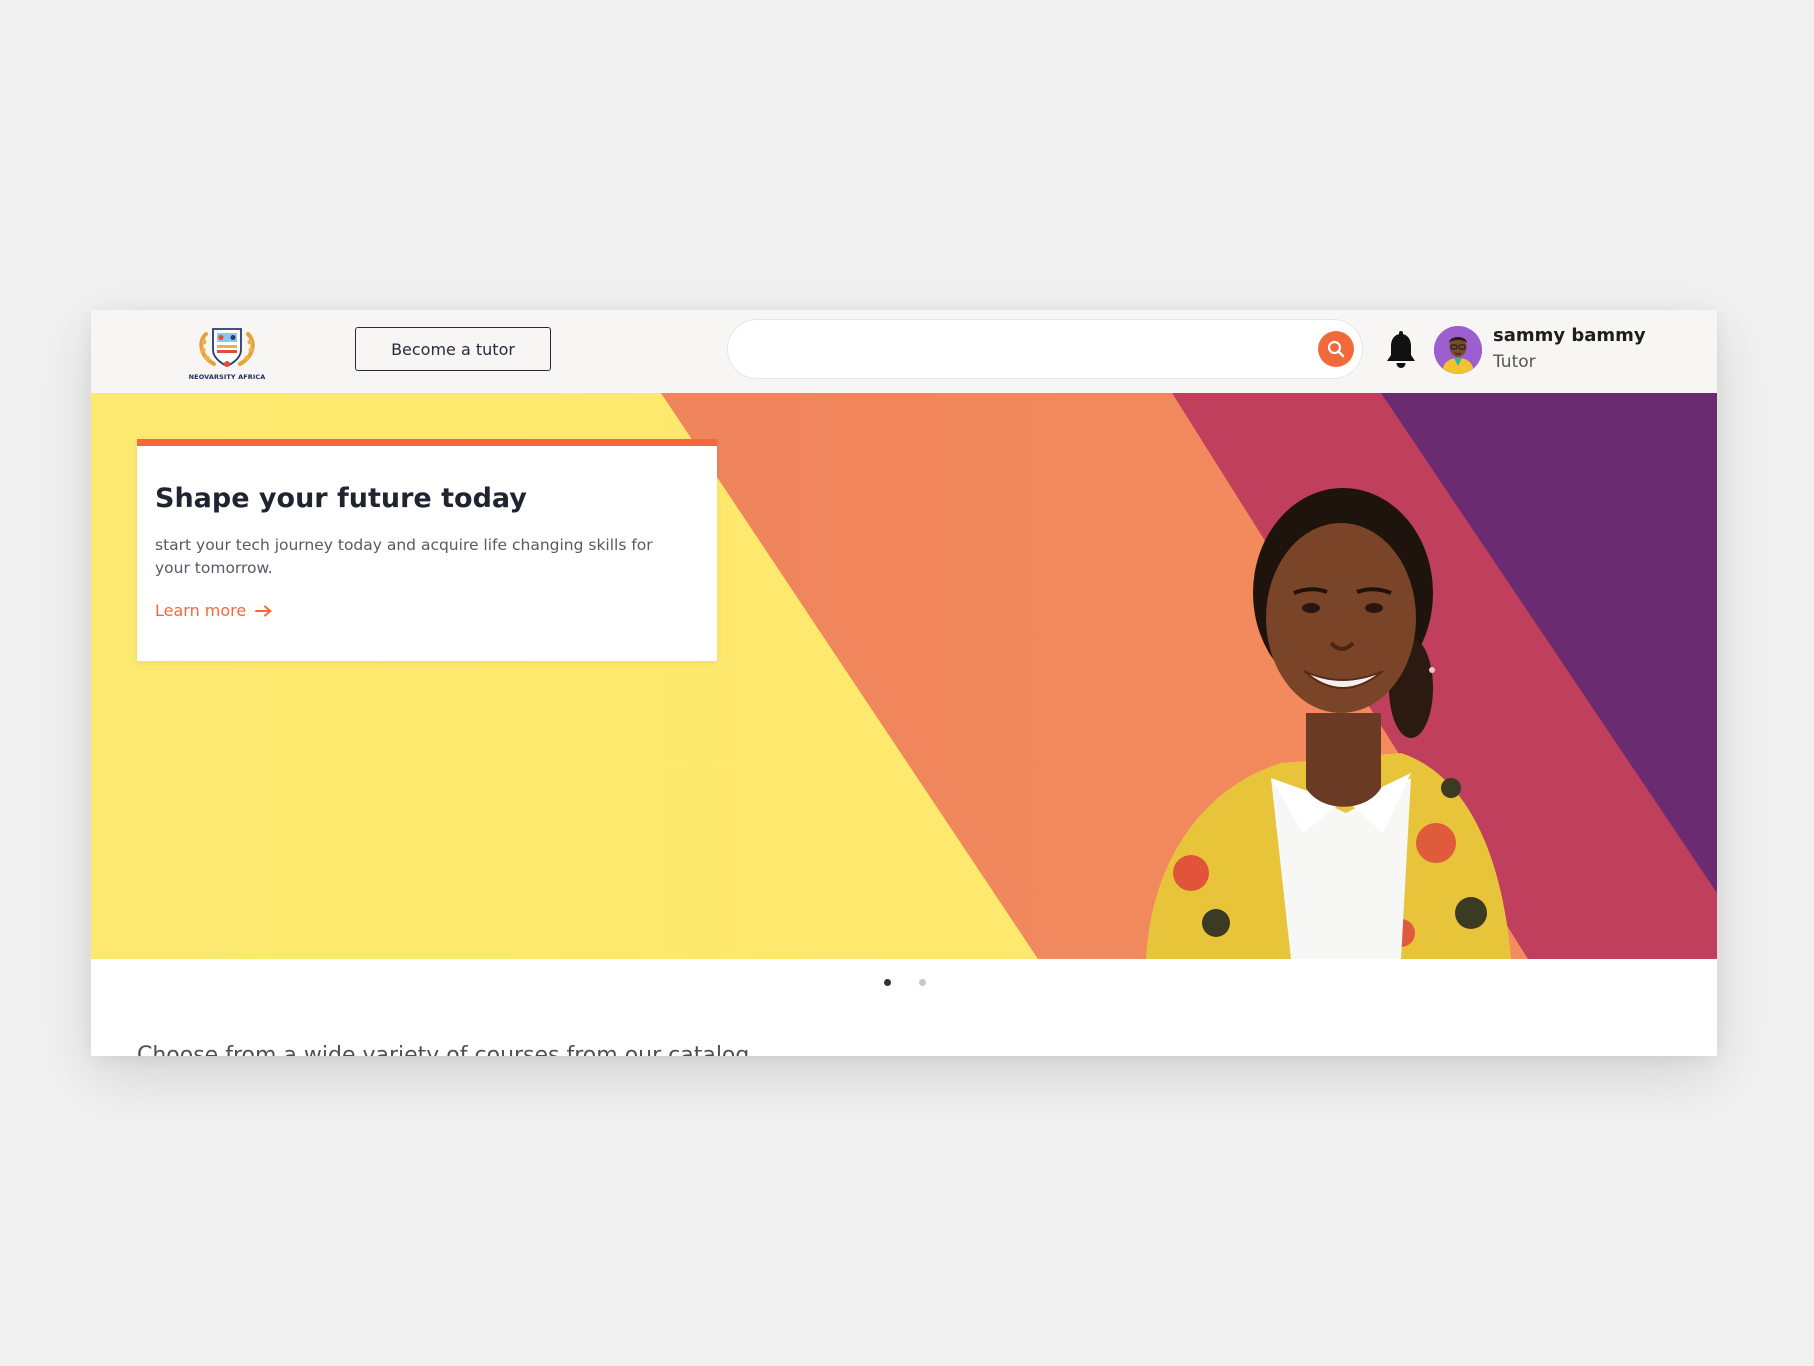 This screenshot has height=1366, width=1814. Describe the element at coordinates (1514, 362) in the screenshot. I see `user-role: Tutor` at that location.